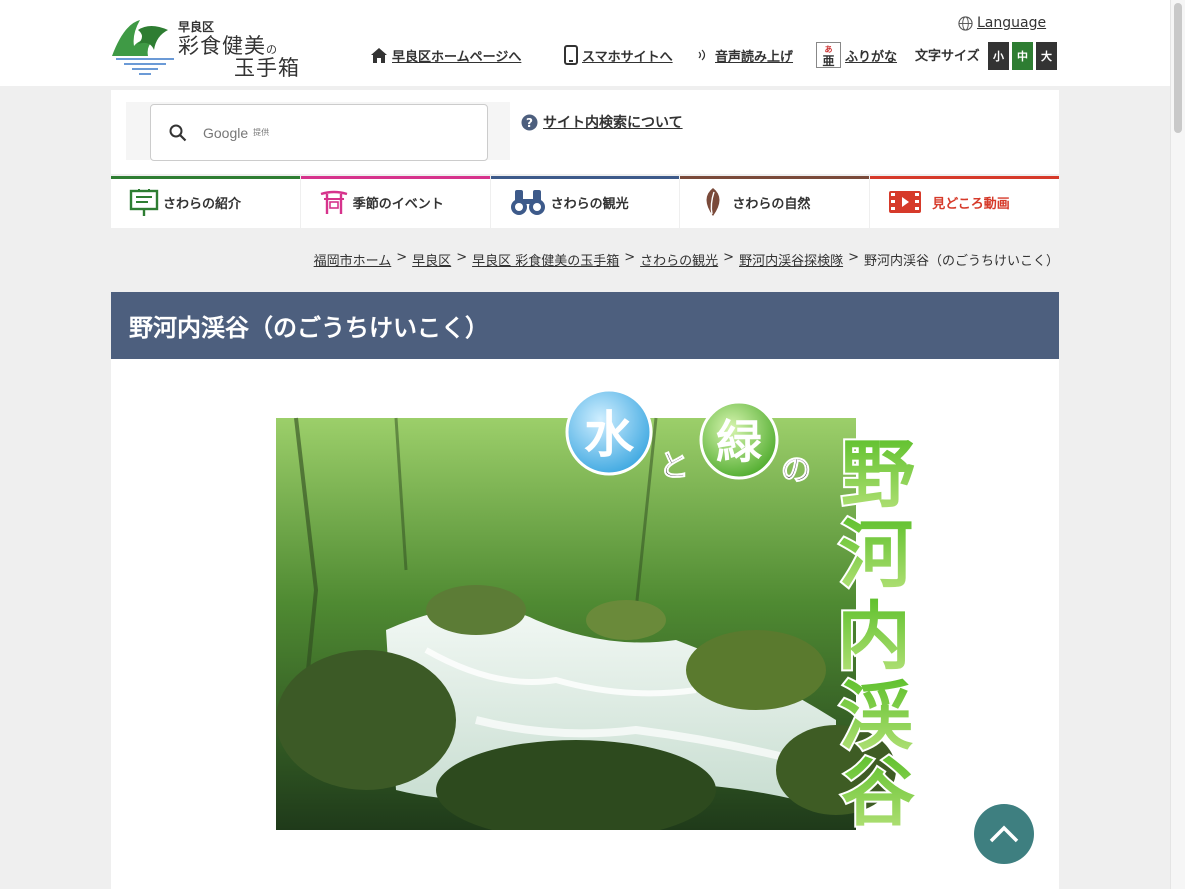 This screenshot has width=1185, height=889. I want to click on read-aloud-link: 音声読み上げ, so click(745, 55).